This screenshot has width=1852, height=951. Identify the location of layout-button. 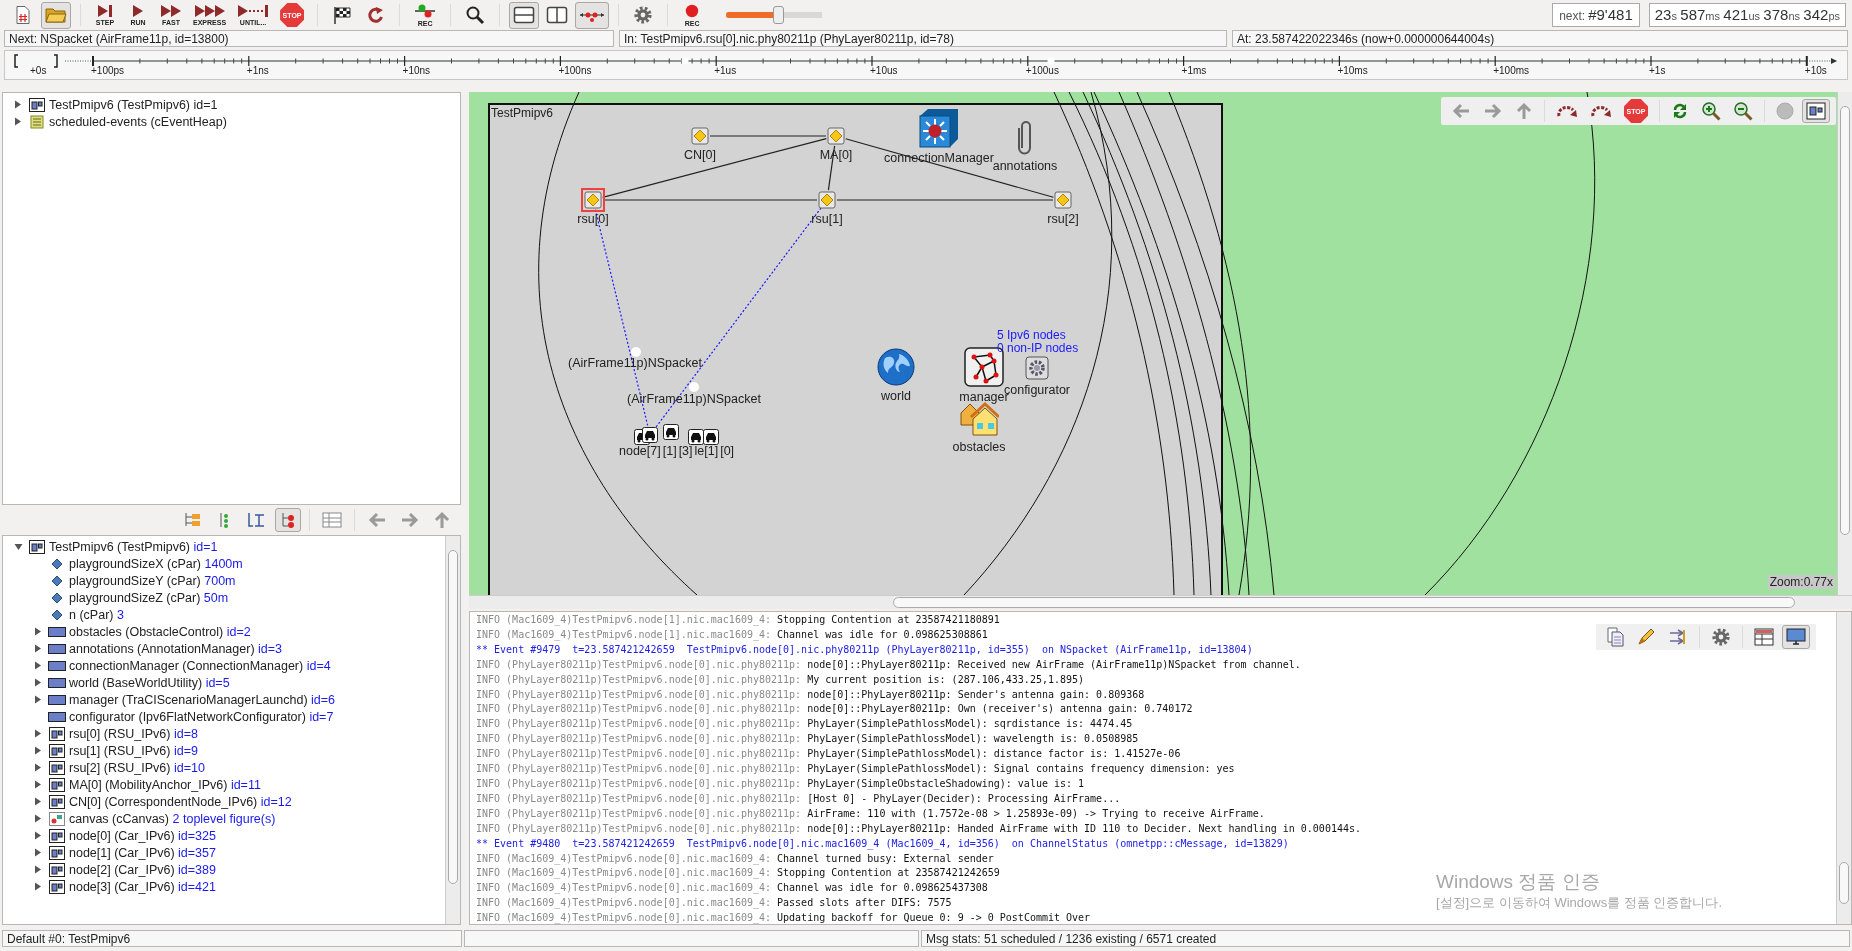
(524, 15).